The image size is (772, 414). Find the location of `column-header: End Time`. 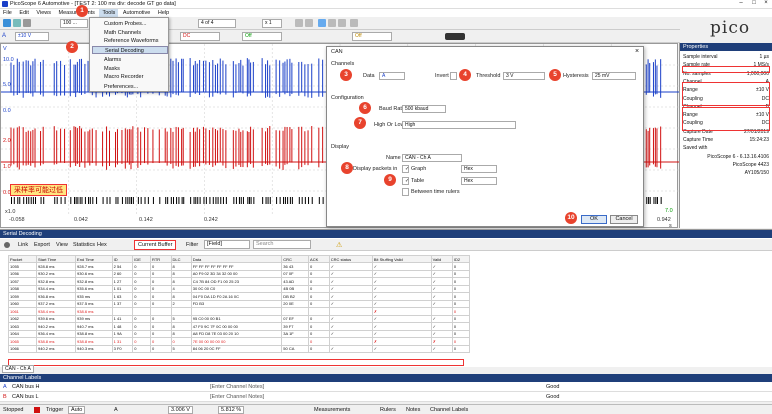

column-header: End Time is located at coordinates (94, 259).